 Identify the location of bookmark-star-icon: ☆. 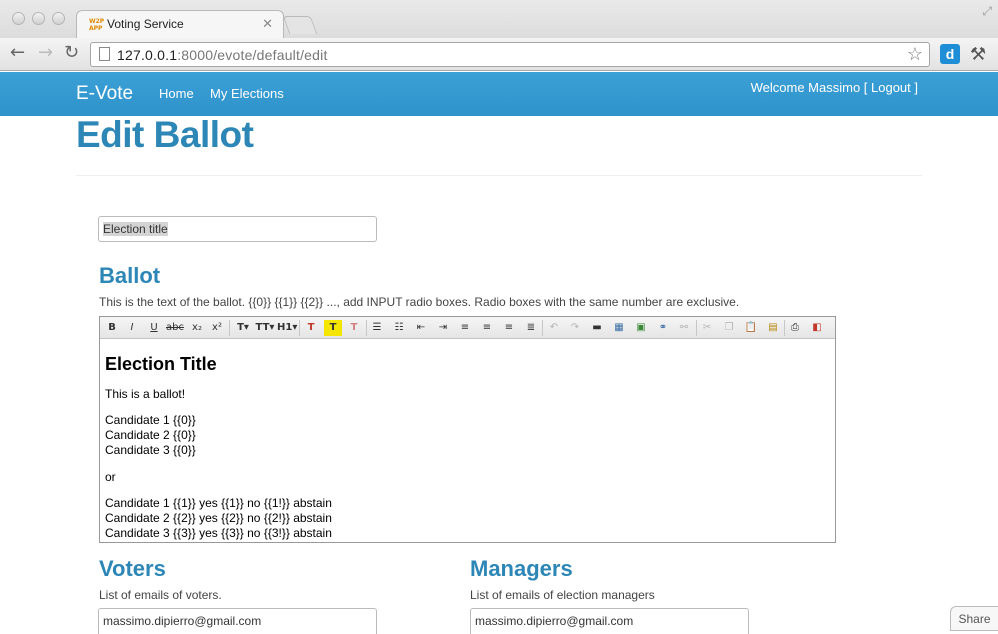
(915, 54).